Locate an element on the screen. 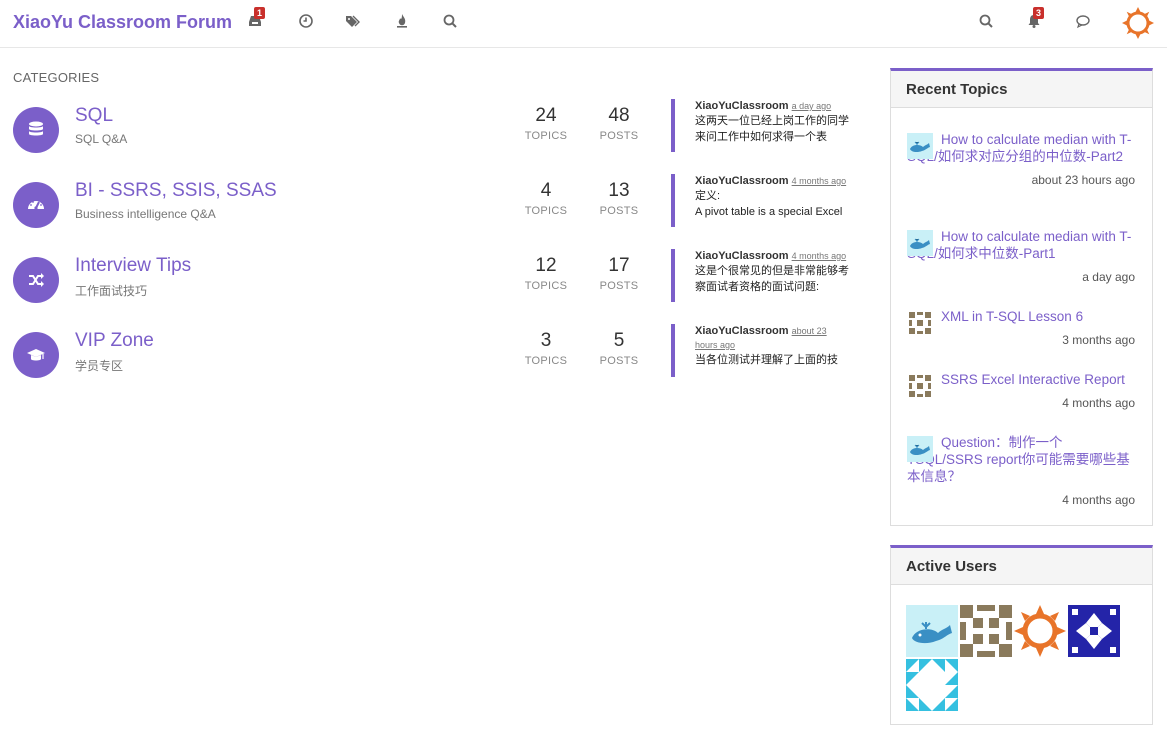 The width and height of the screenshot is (1167, 737). topic-count: 24 TOPICS is located at coordinates (546, 123).